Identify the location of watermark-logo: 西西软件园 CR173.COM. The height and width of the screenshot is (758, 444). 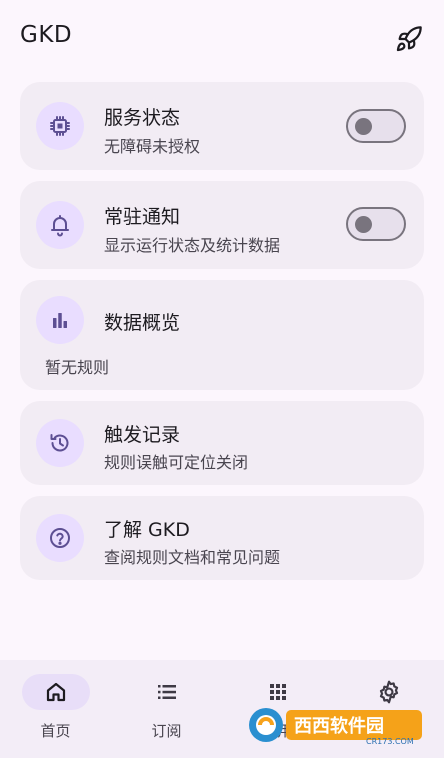
(335, 725).